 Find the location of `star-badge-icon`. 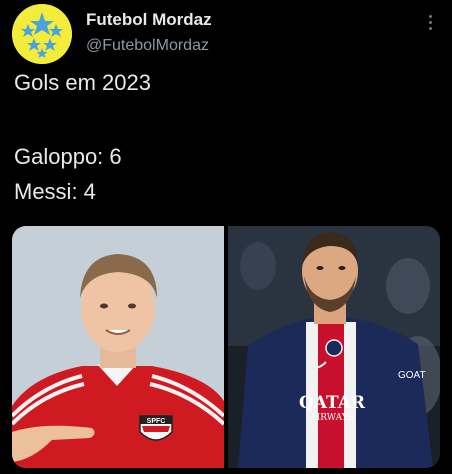

star-badge-icon is located at coordinates (42, 34).